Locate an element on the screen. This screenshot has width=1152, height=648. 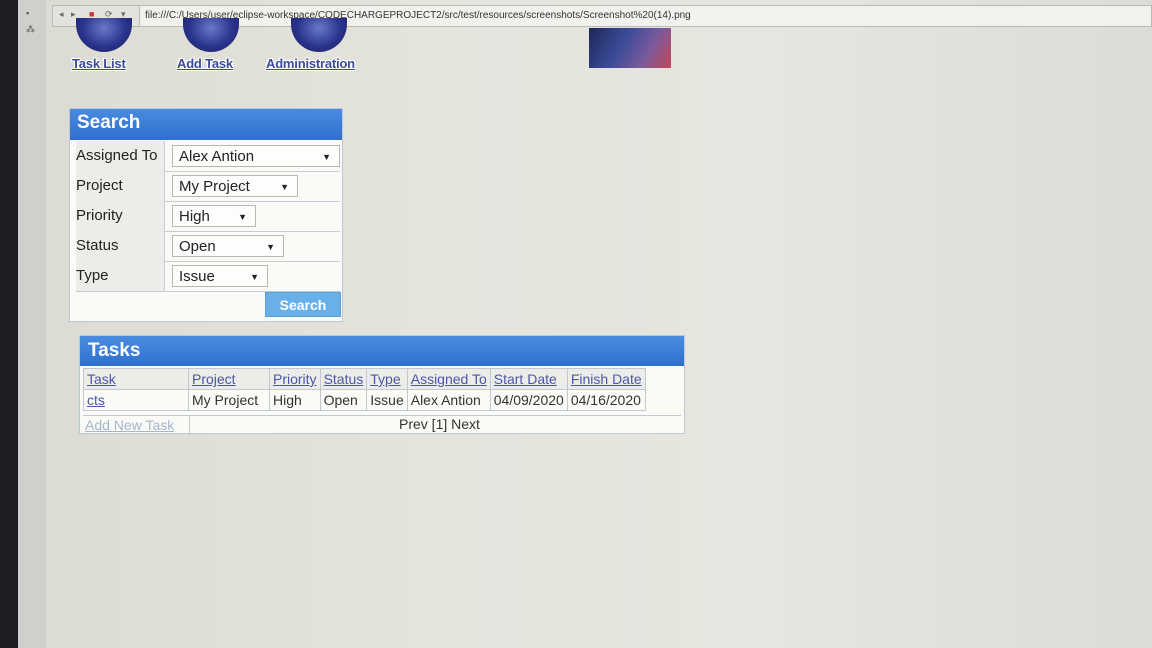
priority-value: High is located at coordinates (194, 216).